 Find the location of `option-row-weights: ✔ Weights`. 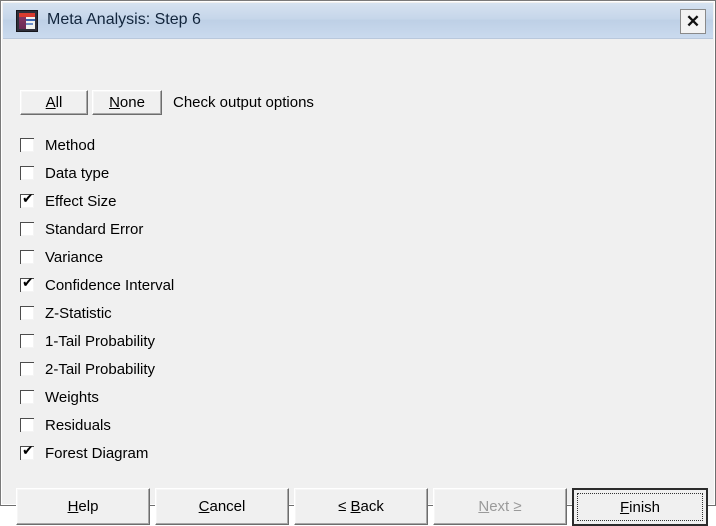

option-row-weights: ✔ Weights is located at coordinates (230, 397).